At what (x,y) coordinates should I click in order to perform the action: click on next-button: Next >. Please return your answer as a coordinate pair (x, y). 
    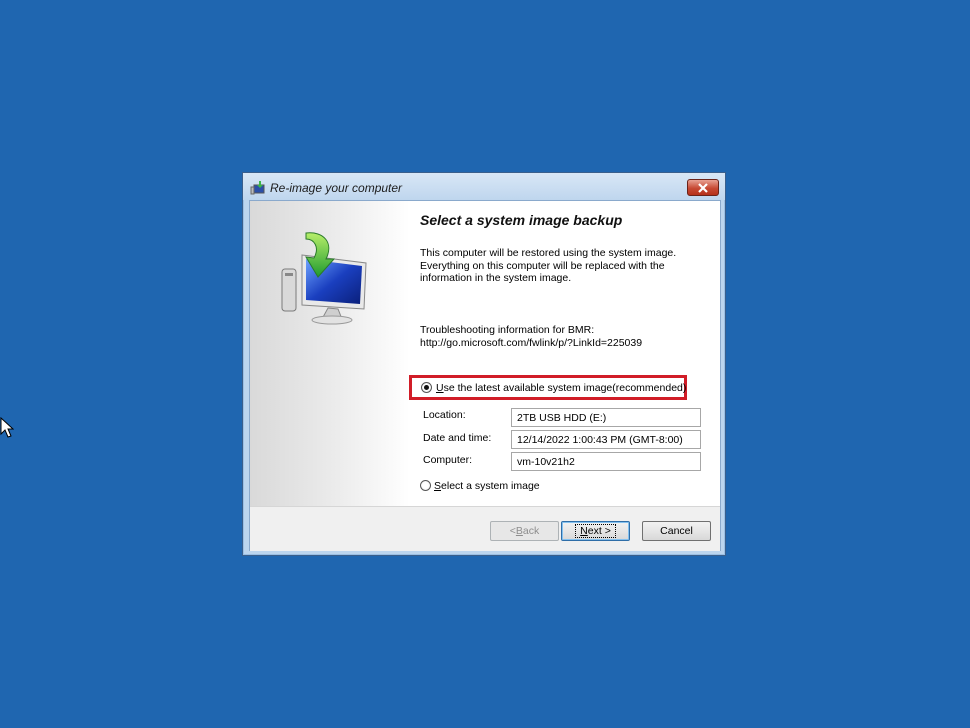
    Looking at the image, I should click on (595, 531).